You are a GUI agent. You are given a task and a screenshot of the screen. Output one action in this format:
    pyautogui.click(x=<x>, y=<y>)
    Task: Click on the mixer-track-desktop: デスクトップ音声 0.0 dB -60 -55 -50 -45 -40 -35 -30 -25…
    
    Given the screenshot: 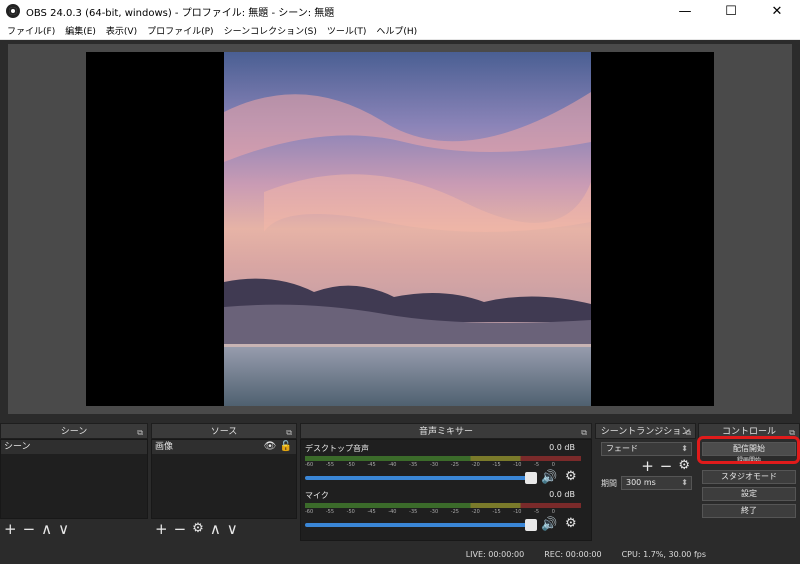 What is the action you would take?
    pyautogui.click(x=443, y=464)
    